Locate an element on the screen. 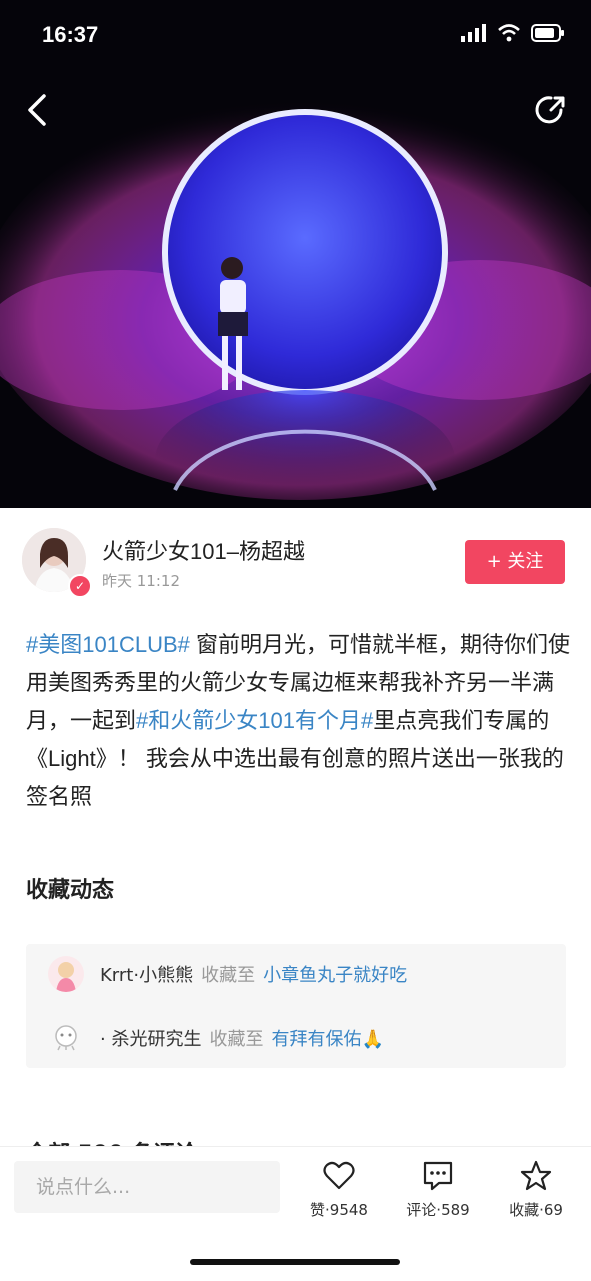  wifi-icon is located at coordinates (509, 33).